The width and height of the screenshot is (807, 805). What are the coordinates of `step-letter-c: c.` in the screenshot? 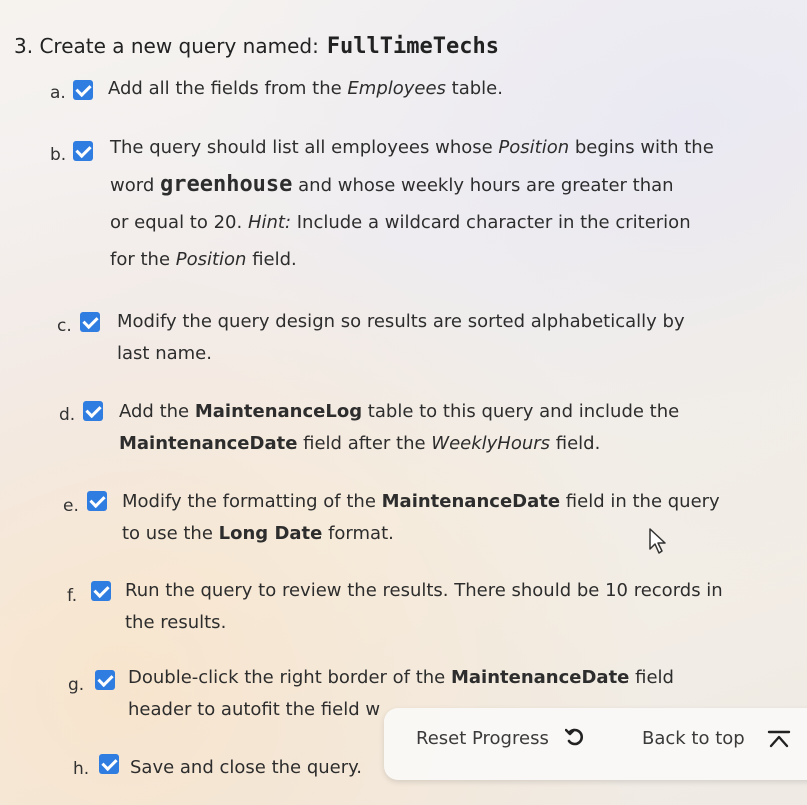 It's located at (64, 326).